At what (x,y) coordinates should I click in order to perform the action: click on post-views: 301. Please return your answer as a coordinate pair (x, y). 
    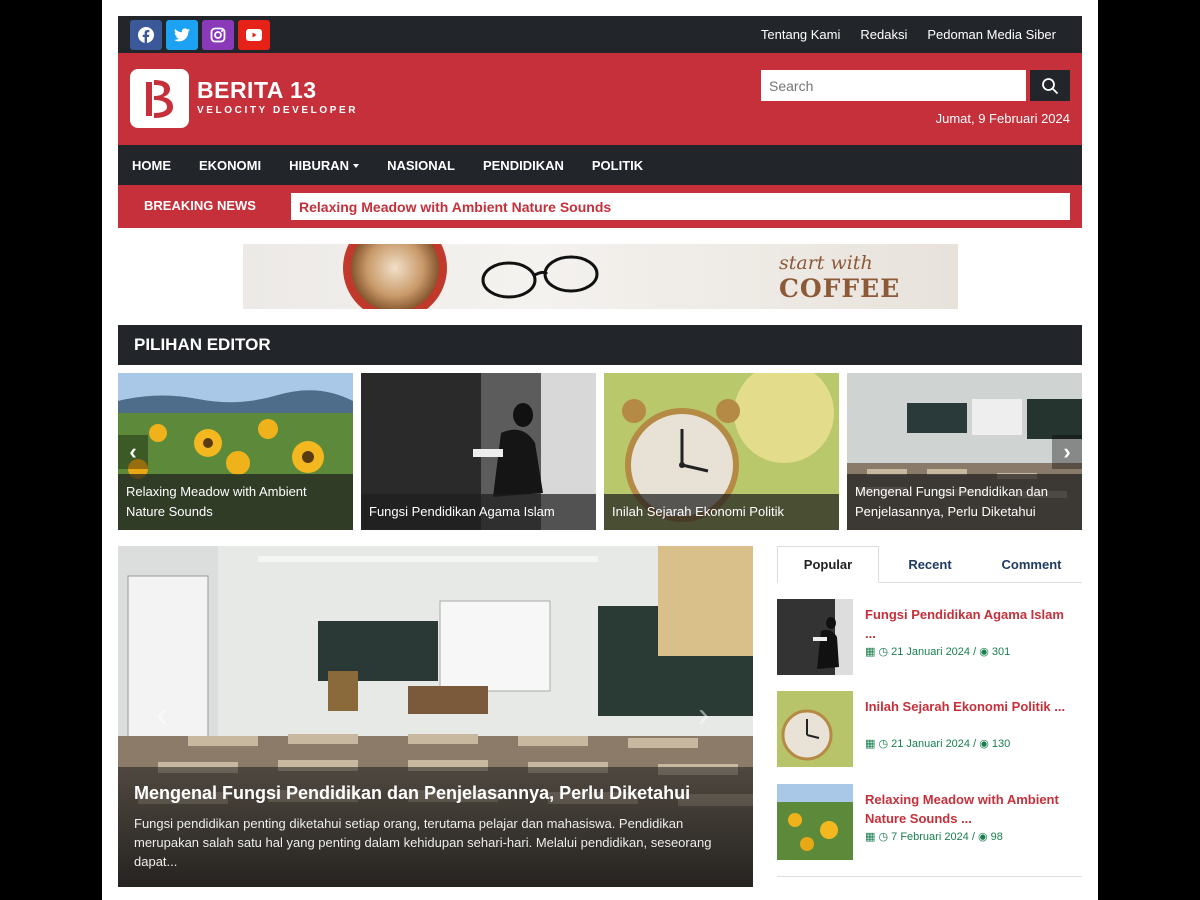
    Looking at the image, I should click on (1001, 652).